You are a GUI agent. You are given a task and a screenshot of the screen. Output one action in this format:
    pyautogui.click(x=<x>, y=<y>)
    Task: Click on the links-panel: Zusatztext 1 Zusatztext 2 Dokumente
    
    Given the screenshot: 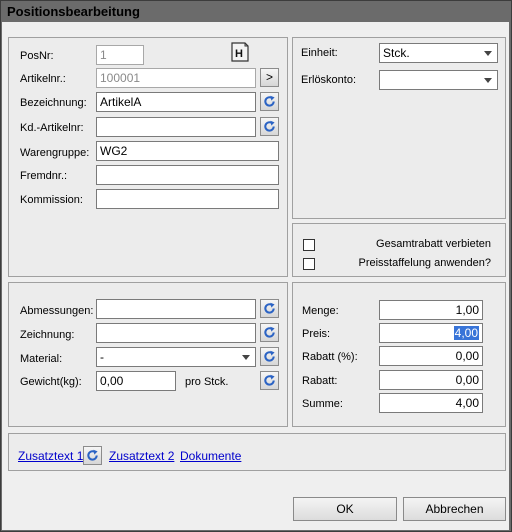 What is the action you would take?
    pyautogui.click(x=257, y=452)
    